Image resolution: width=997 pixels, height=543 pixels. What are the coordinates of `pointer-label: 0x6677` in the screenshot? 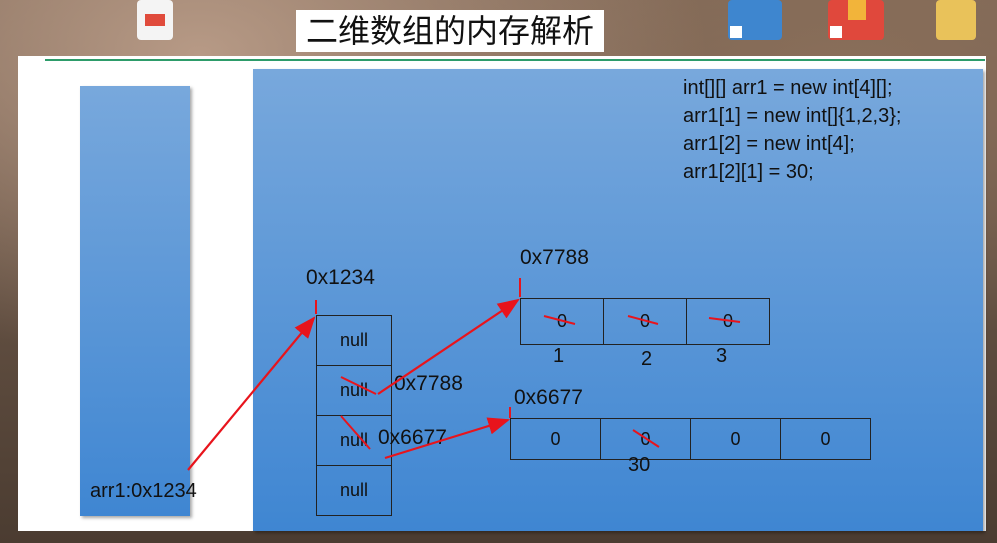 It's located at (412, 437).